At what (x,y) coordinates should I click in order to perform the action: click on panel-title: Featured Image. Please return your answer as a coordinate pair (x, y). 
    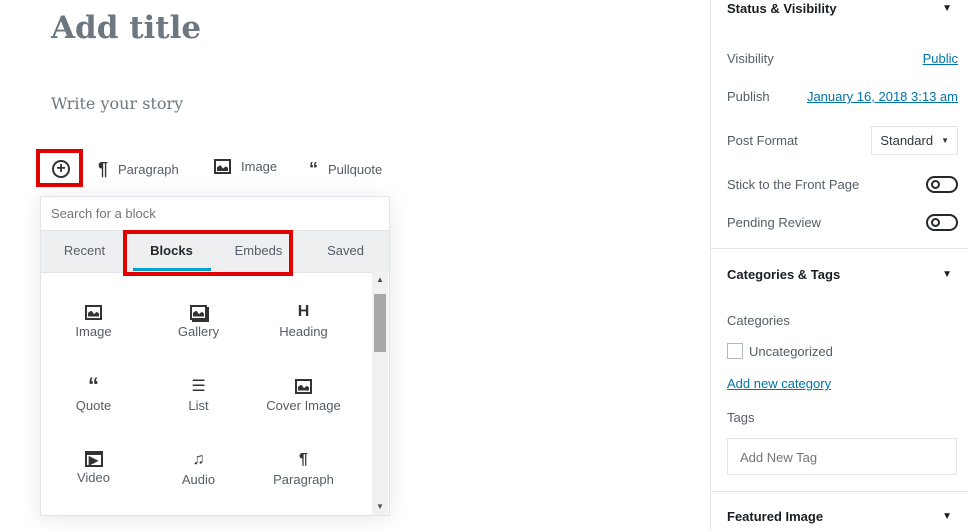
    Looking at the image, I should click on (775, 516).